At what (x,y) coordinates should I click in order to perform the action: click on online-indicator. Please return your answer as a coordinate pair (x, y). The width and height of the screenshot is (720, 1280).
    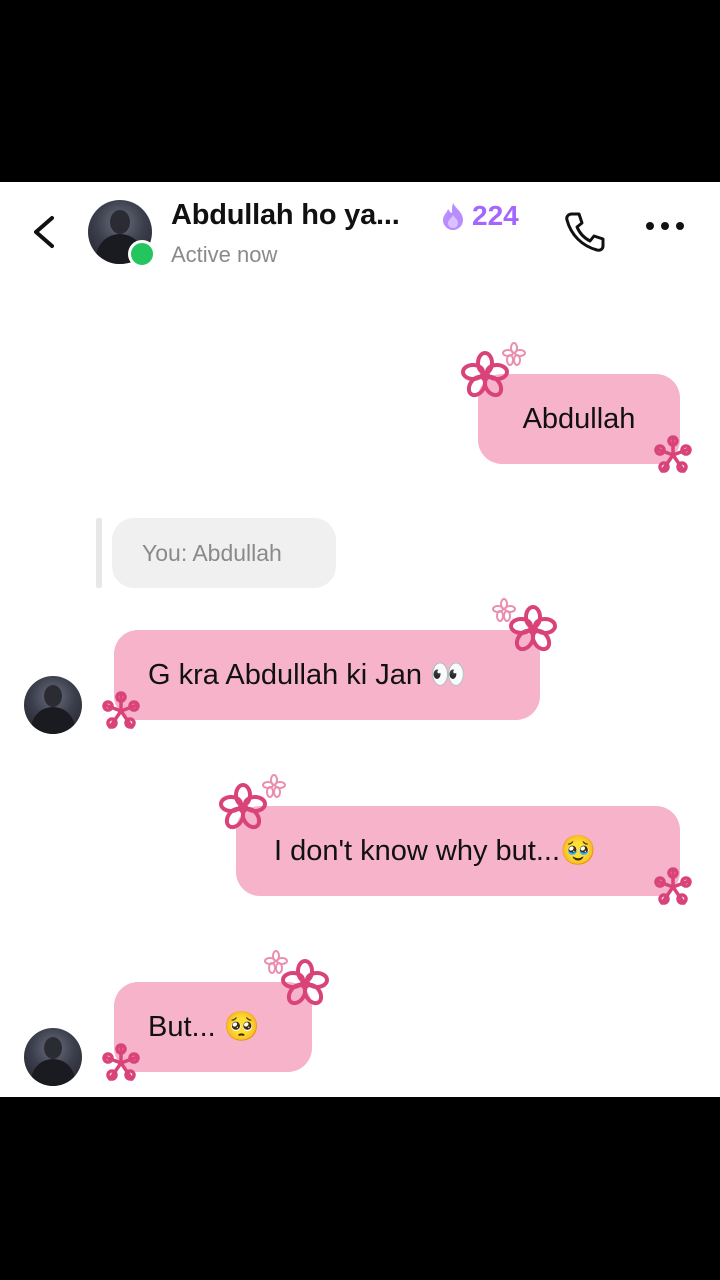
    Looking at the image, I should click on (142, 254).